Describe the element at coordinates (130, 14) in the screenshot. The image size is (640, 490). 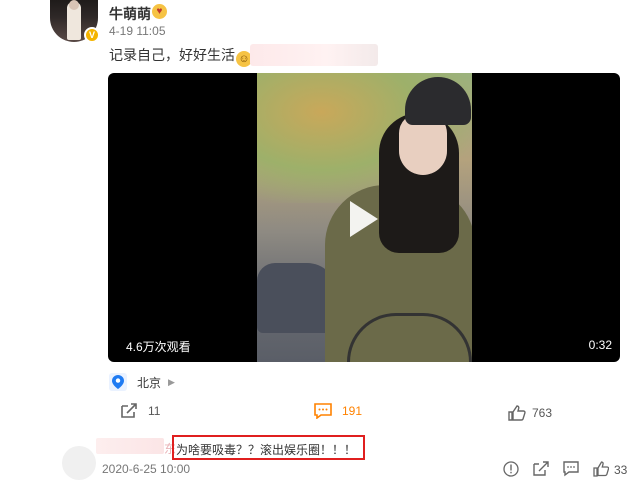
I see `author-name: 牛萌萌` at that location.